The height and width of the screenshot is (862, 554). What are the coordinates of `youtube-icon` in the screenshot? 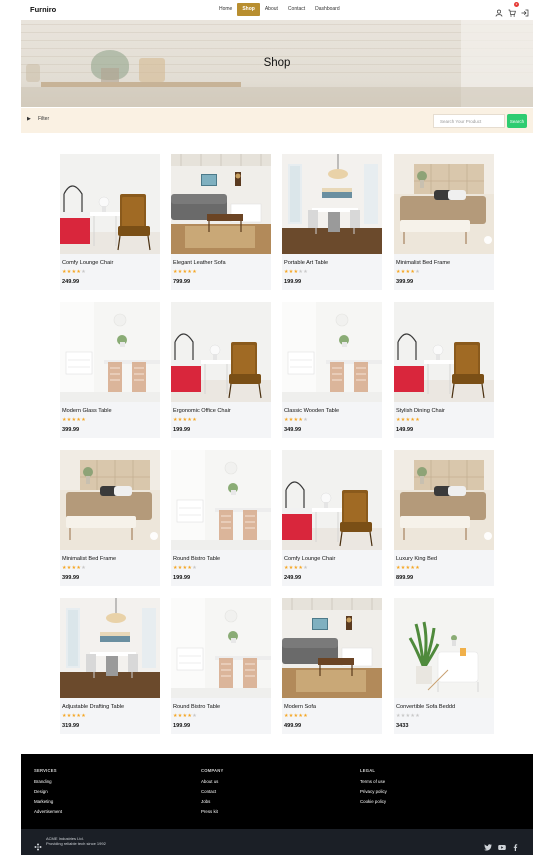 It's located at (502, 844).